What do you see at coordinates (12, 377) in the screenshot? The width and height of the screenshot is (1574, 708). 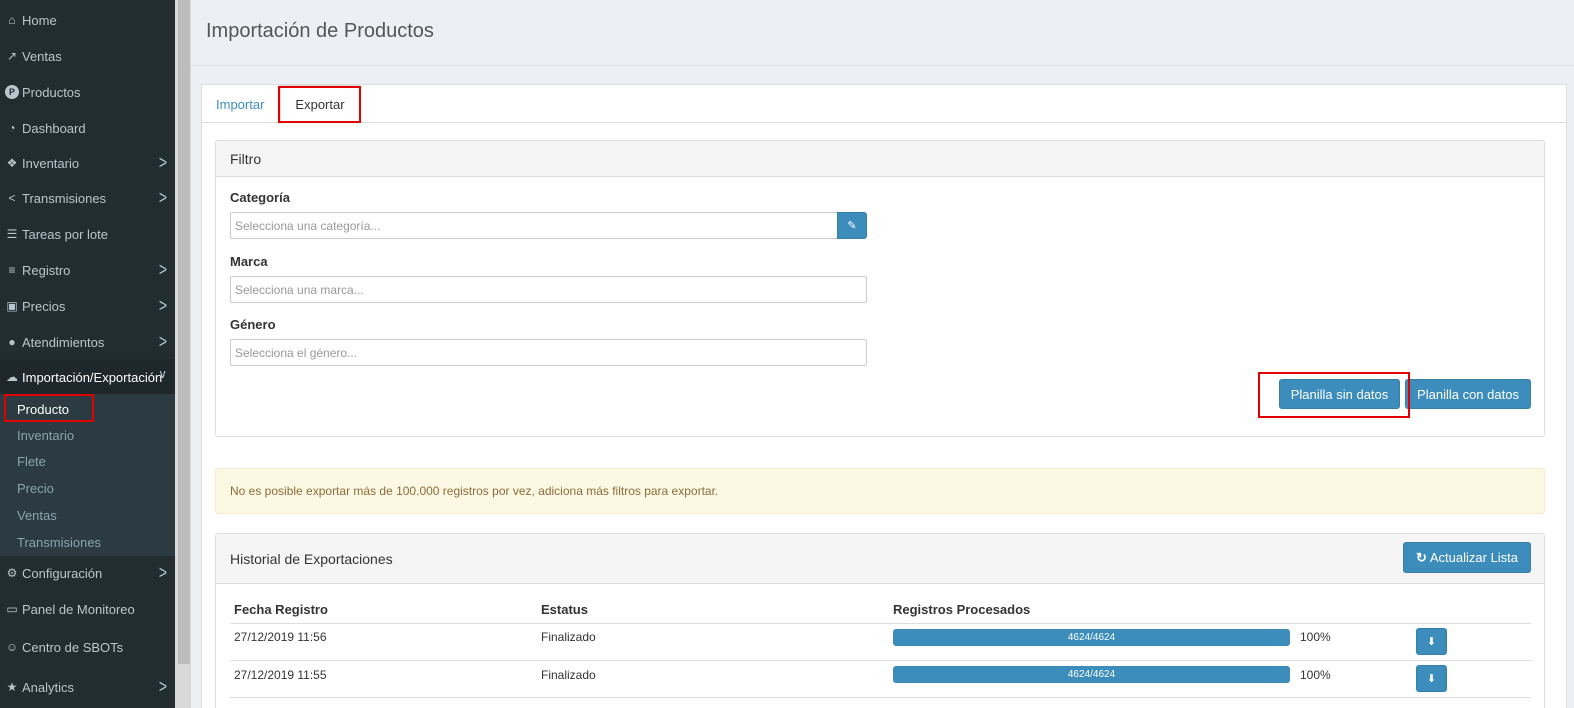 I see `cloud-icon: ☁` at bounding box center [12, 377].